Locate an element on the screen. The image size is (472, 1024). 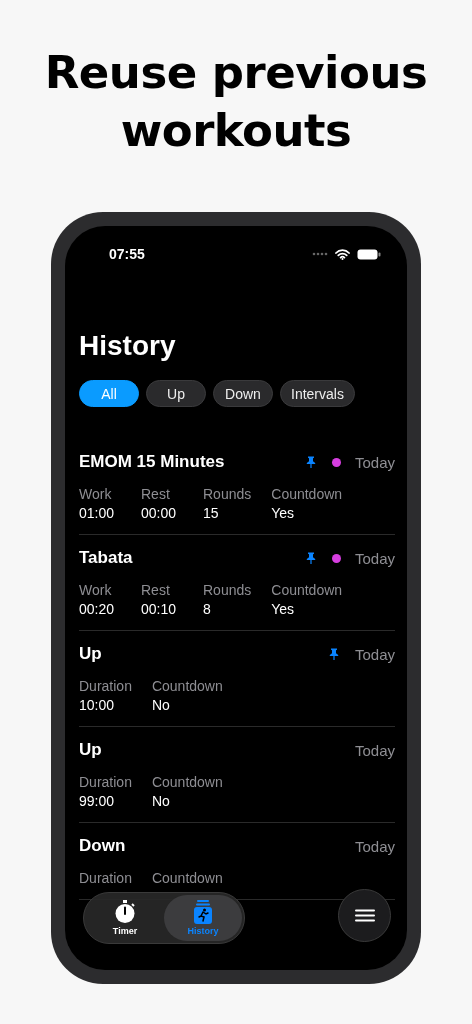
field-value: 00:20 is located at coordinates (97, 609).